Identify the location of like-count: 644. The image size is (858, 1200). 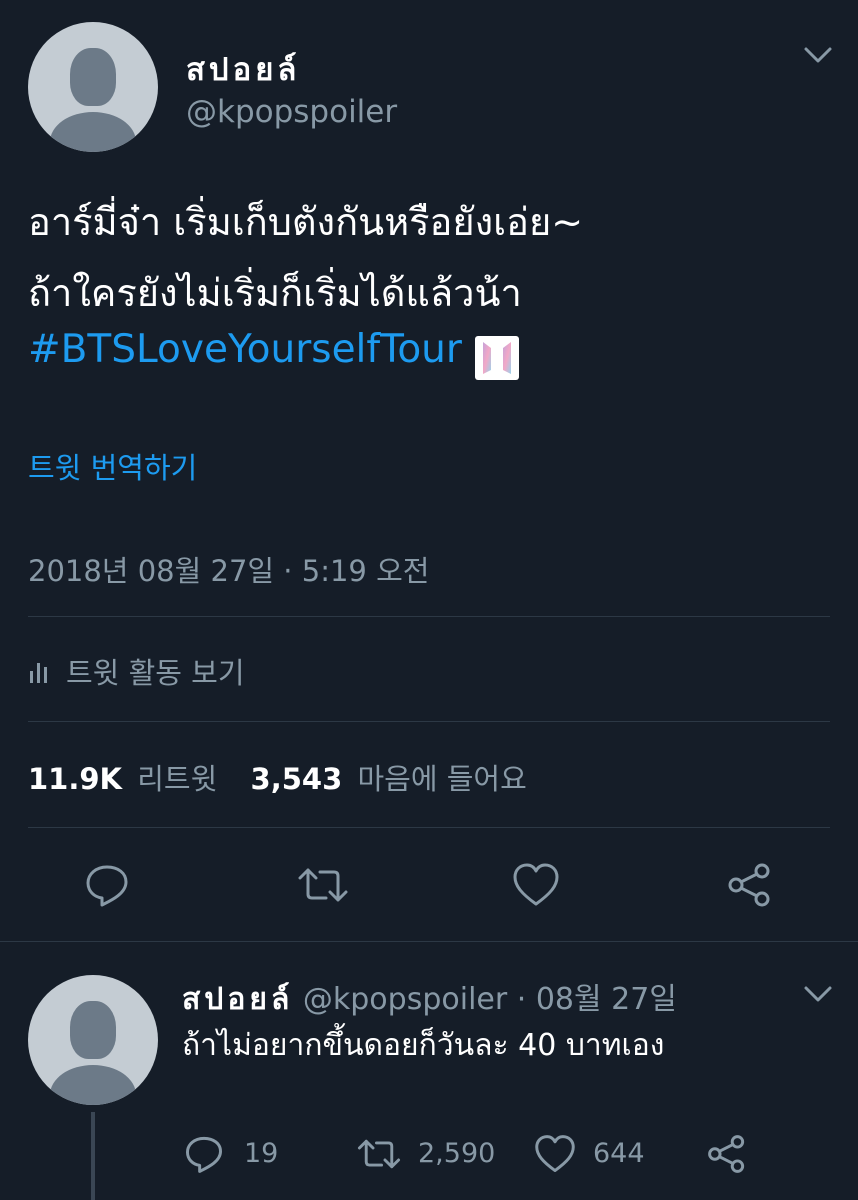
(619, 1153).